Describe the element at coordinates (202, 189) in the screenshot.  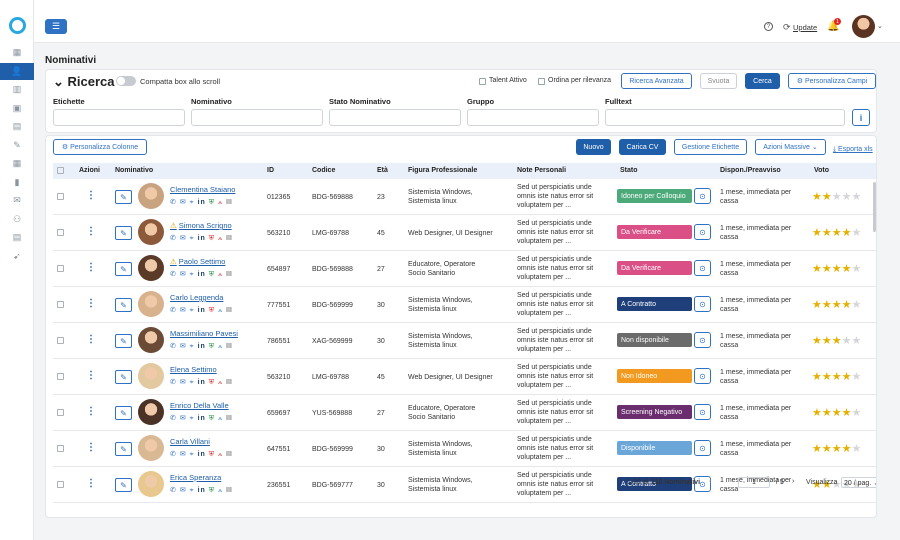
I see `candidate-name-link: Clementina Staiano` at that location.